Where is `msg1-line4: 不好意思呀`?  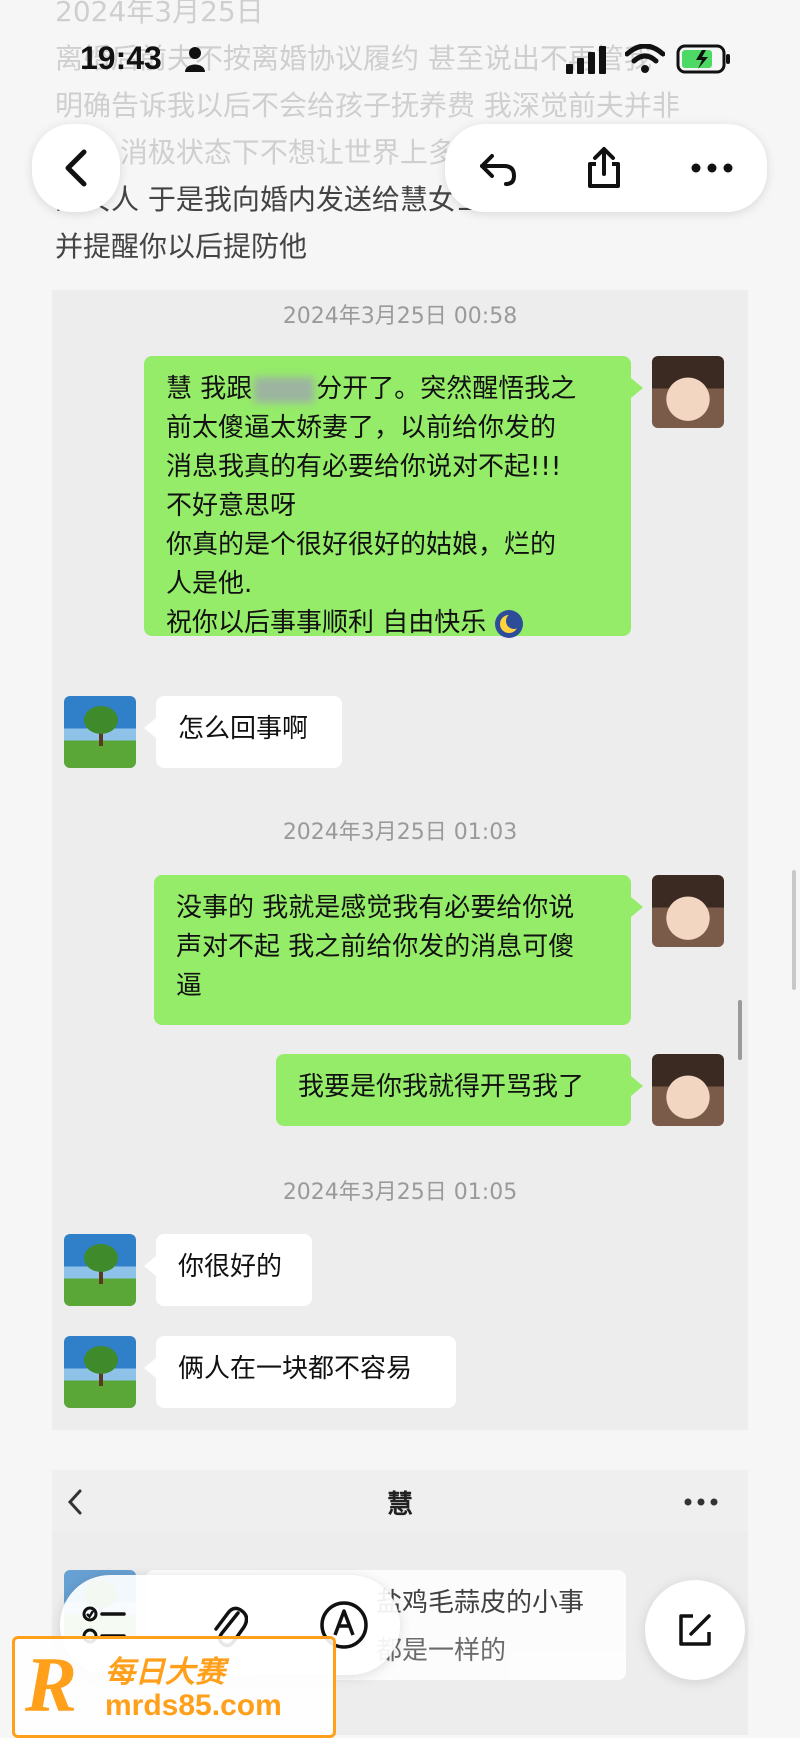 msg1-line4: 不好意思呀 is located at coordinates (231, 506).